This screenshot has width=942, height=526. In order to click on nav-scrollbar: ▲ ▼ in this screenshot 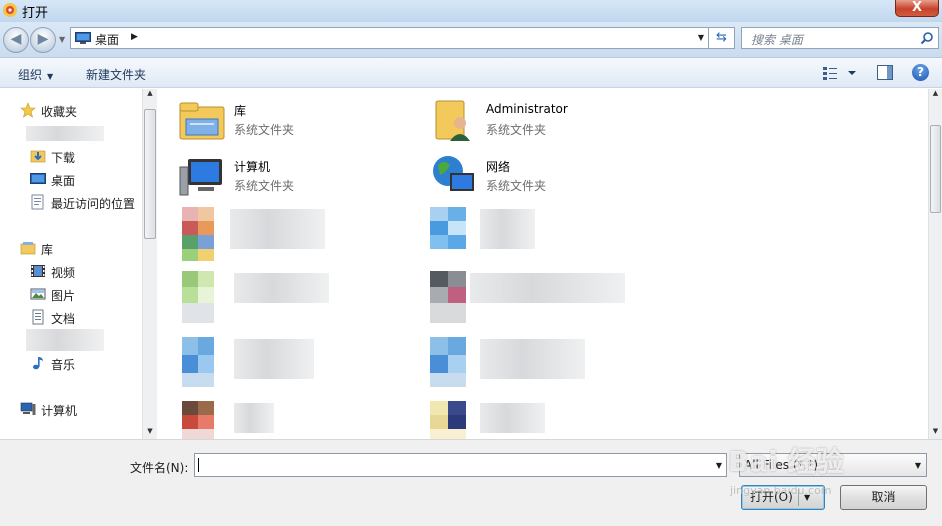, I will do `click(149, 264)`.